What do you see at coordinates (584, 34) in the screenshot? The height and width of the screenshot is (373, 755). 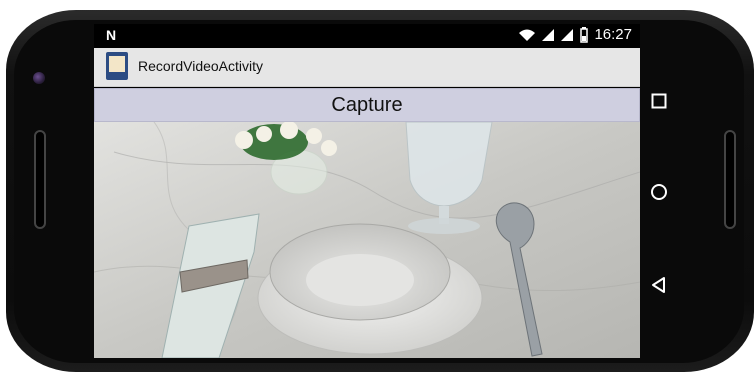 I see `battery-icon` at bounding box center [584, 34].